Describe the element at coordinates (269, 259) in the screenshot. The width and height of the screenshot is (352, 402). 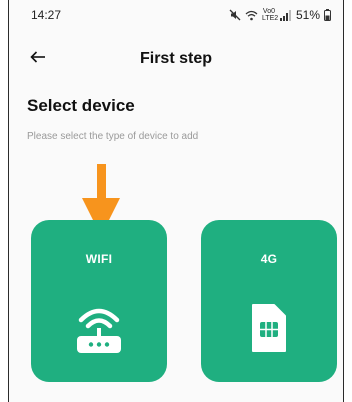
I see `device-card-label: 4G` at that location.